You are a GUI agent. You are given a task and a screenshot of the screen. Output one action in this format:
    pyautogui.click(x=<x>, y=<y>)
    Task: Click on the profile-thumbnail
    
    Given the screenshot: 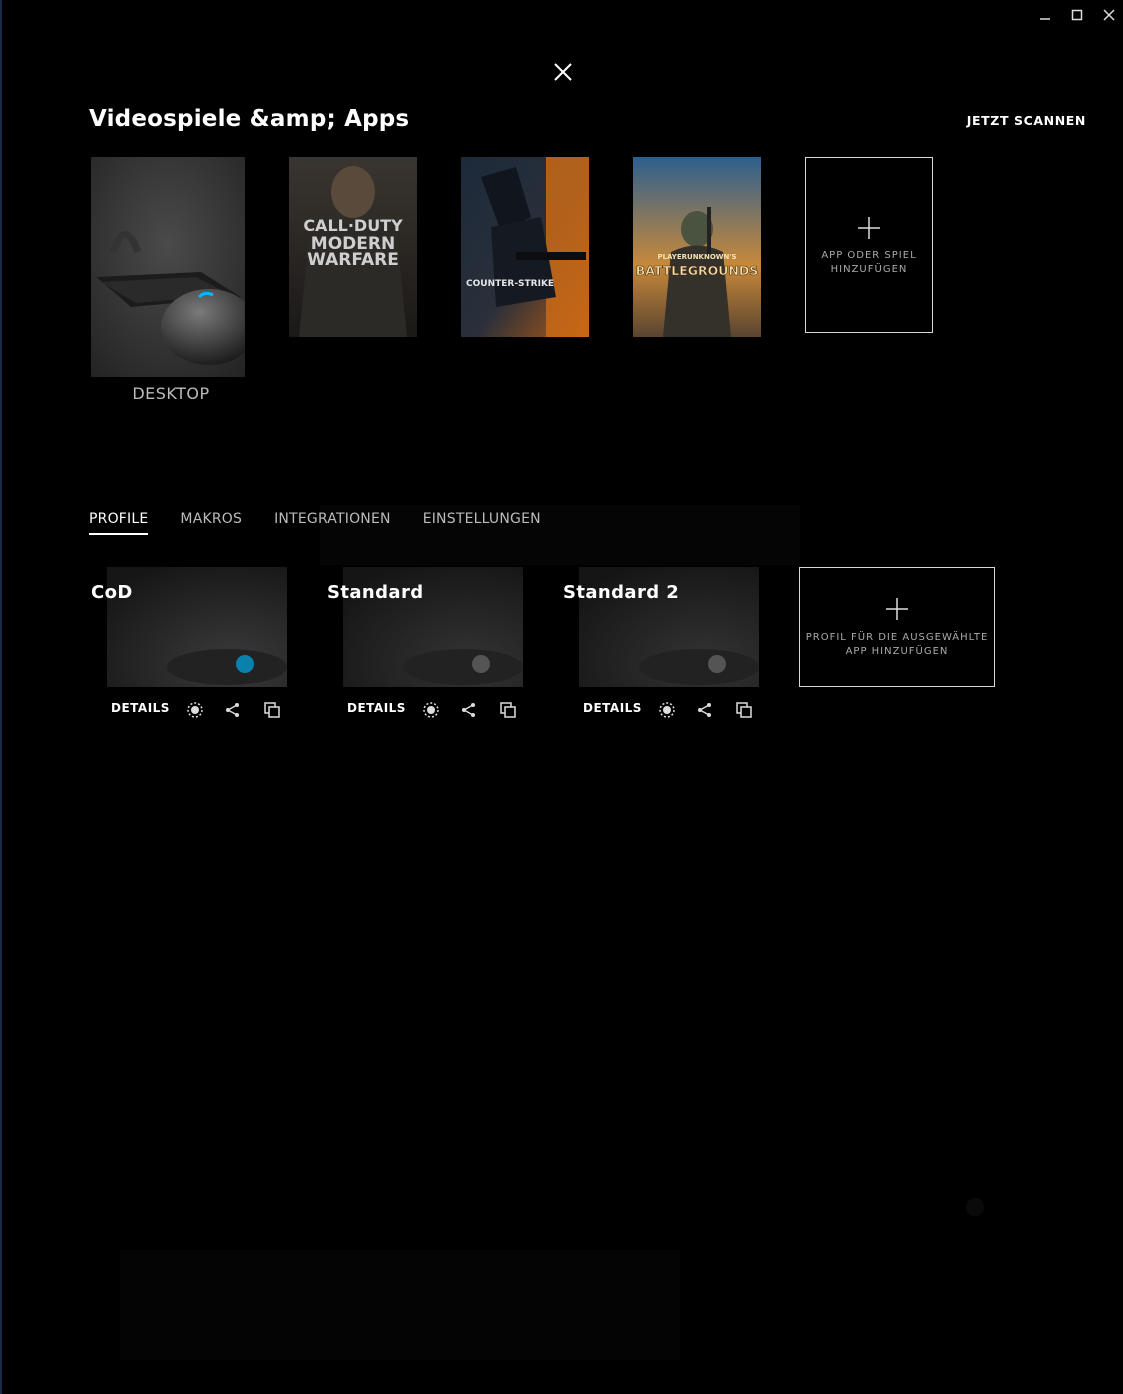 What is the action you would take?
    pyautogui.click(x=197, y=627)
    